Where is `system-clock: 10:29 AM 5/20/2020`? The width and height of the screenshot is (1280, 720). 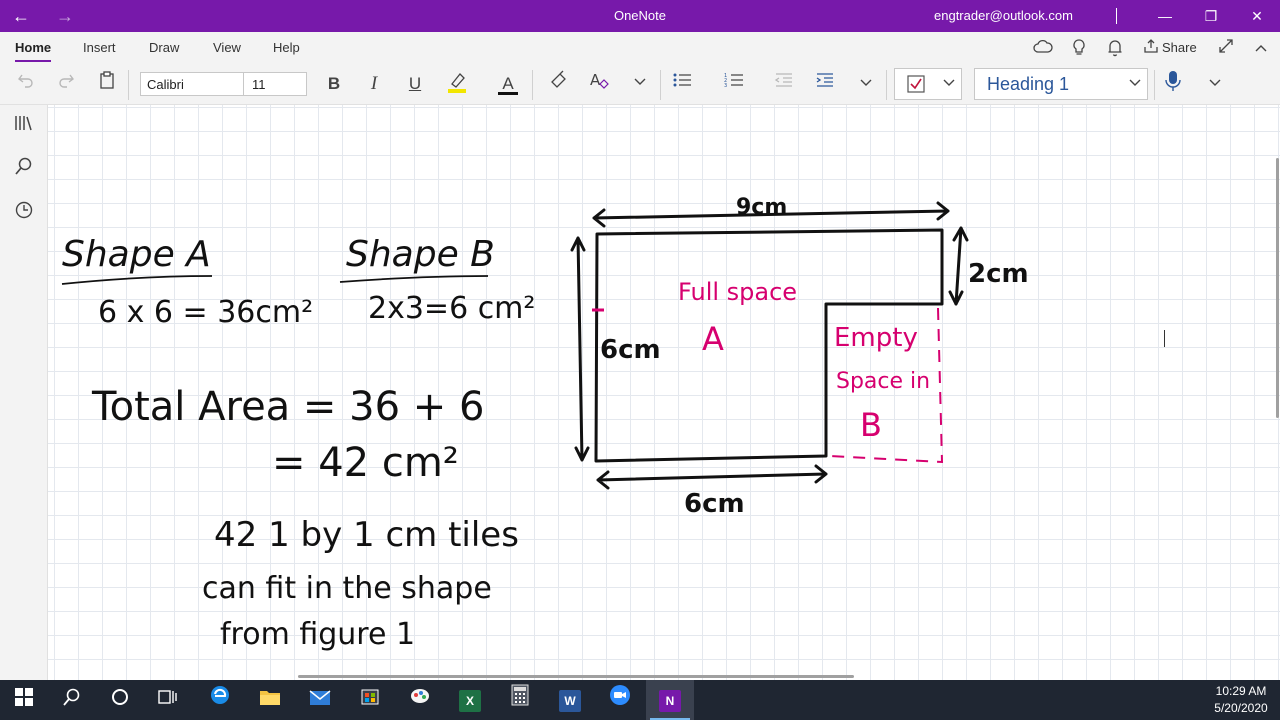
system-clock: 10:29 AM 5/20/2020 is located at coordinates (1241, 700).